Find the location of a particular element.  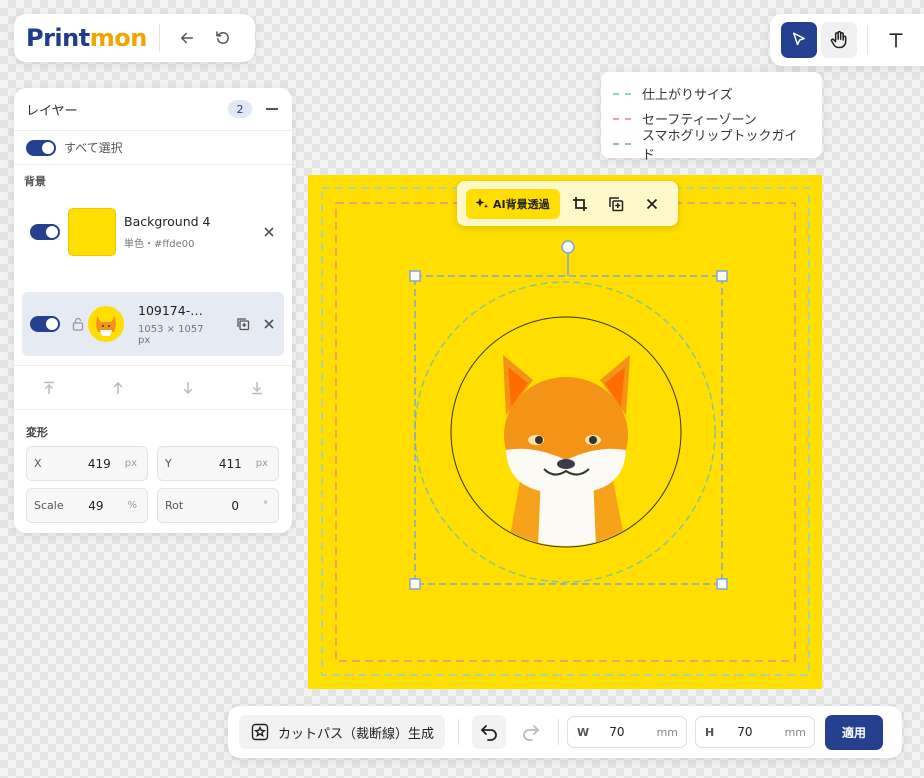

ai-background-removal-button: AI背景透過 is located at coordinates (513, 203).